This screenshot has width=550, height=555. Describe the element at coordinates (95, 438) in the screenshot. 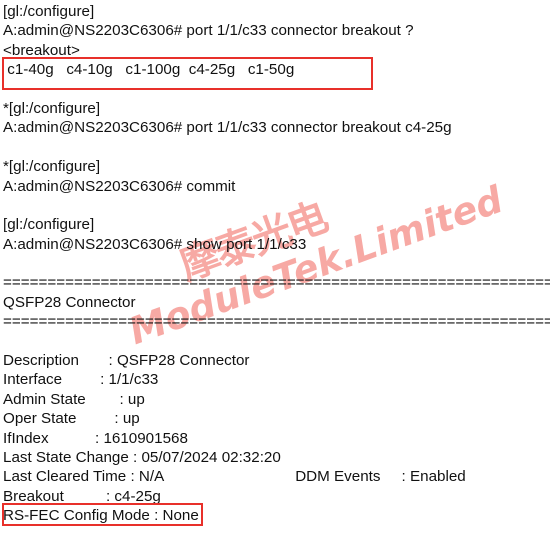

I see `field-ifindex: IfIndex : 1610901568` at that location.